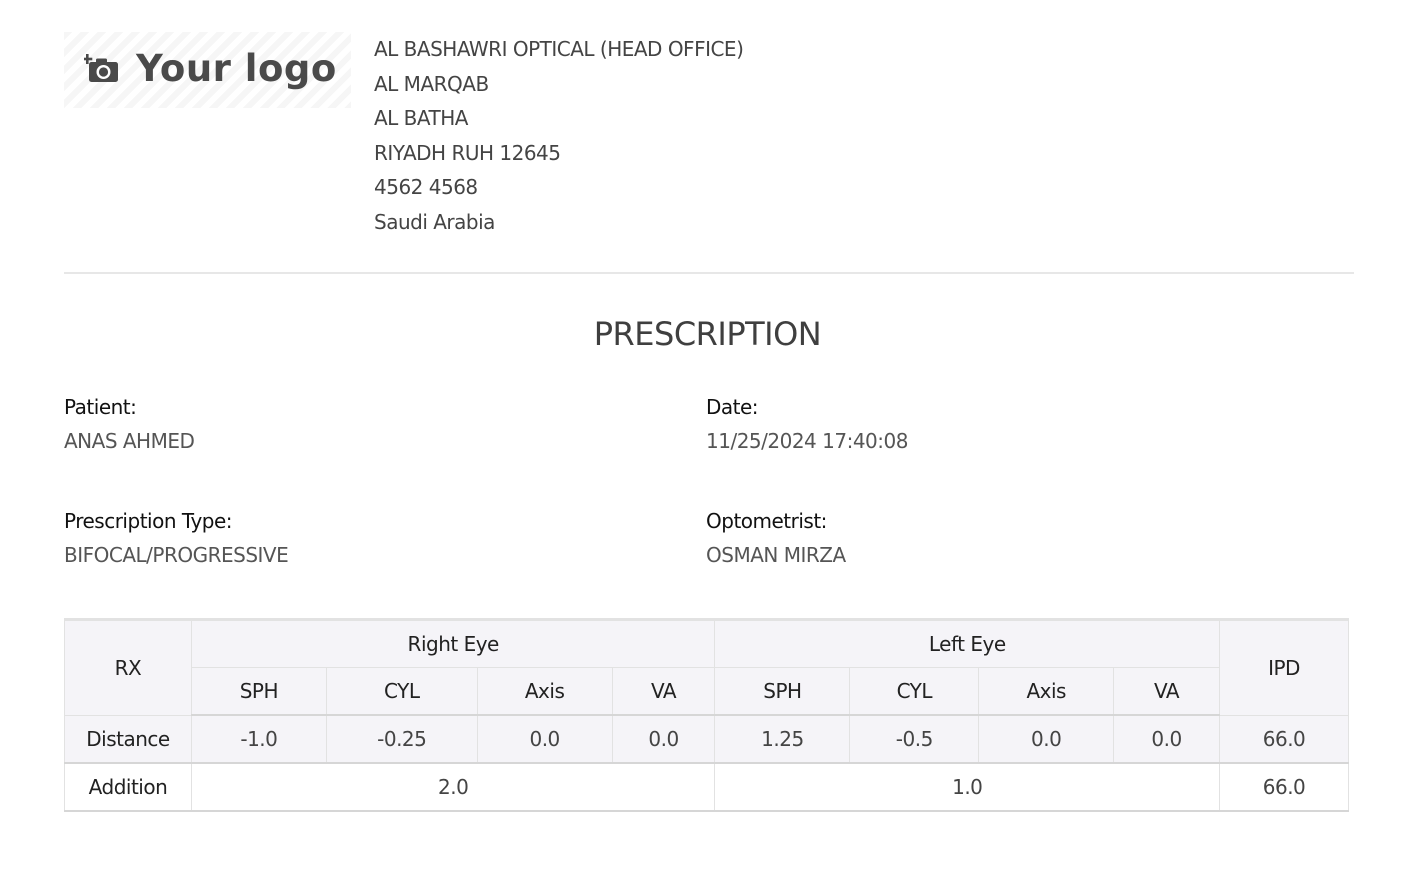 The width and height of the screenshot is (1415, 871). I want to click on left-axis-header: Axis, so click(1046, 691).